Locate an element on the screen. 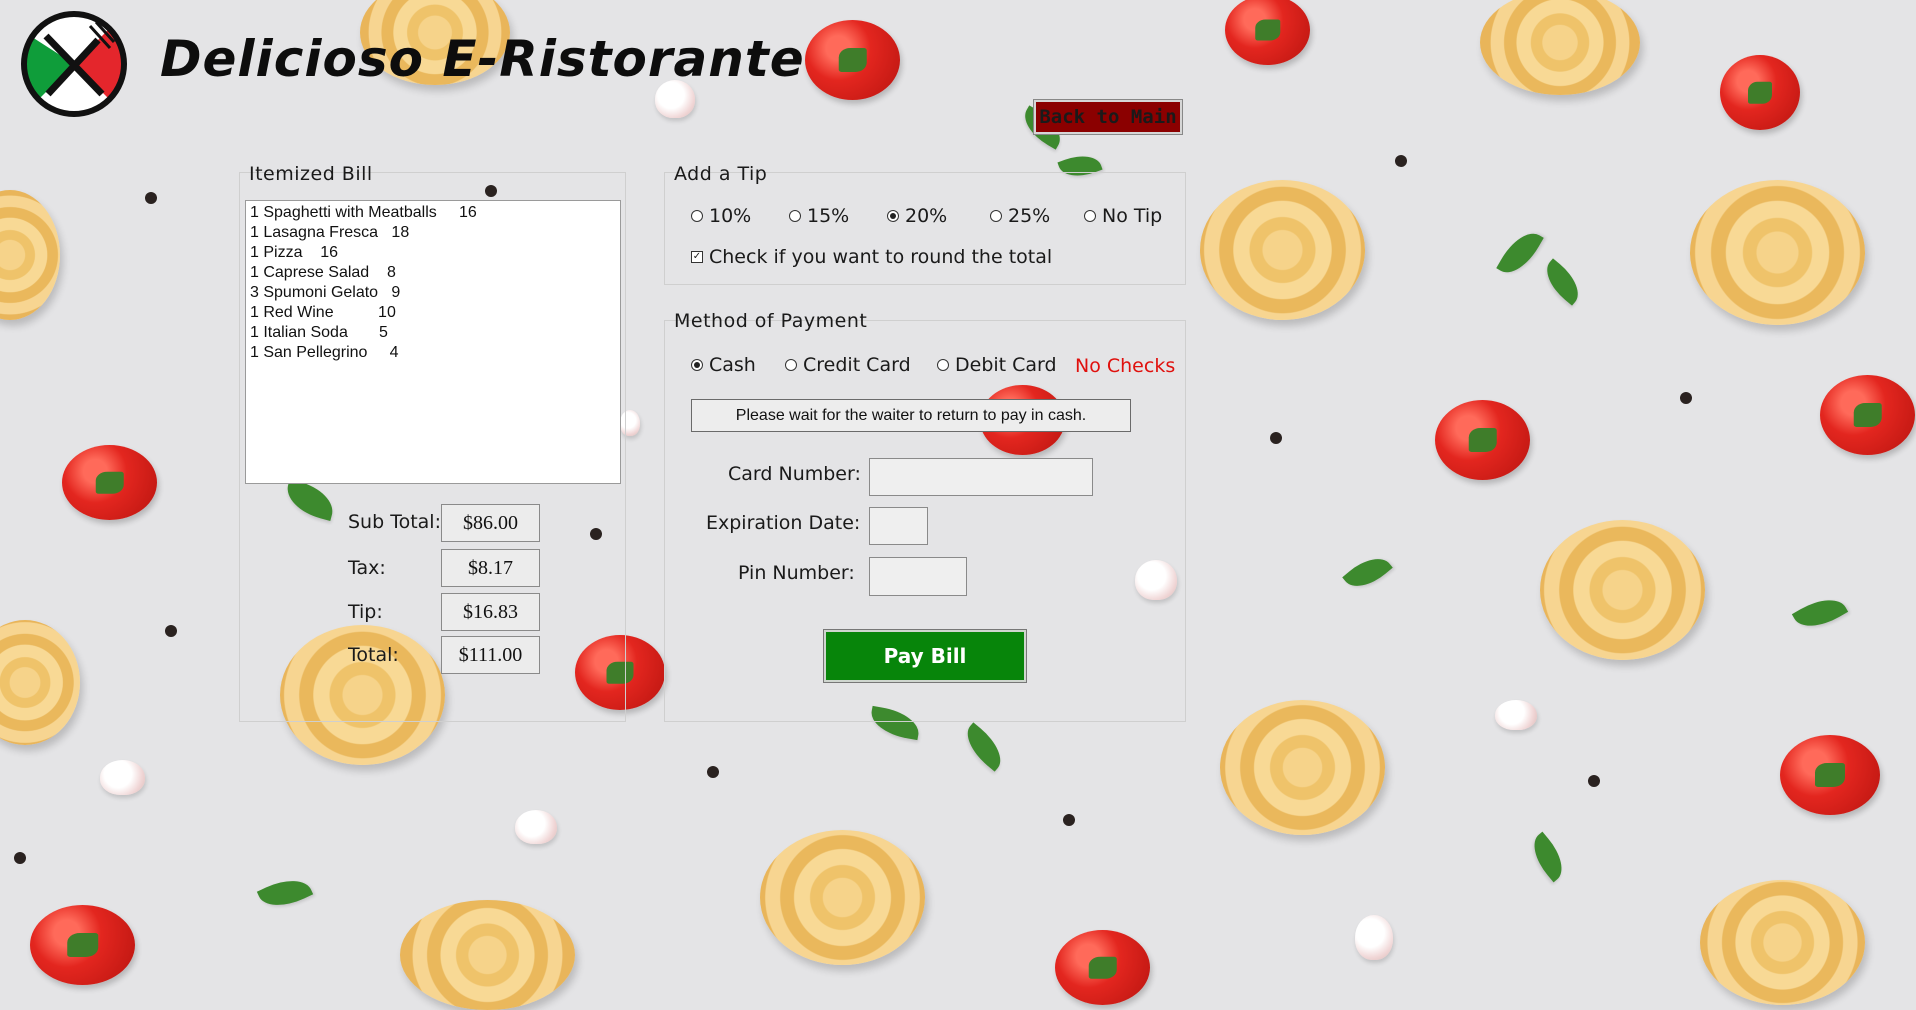 Image resolution: width=1916 pixels, height=1010 pixels. back-to-main-button: Back to Main is located at coordinates (1108, 117).